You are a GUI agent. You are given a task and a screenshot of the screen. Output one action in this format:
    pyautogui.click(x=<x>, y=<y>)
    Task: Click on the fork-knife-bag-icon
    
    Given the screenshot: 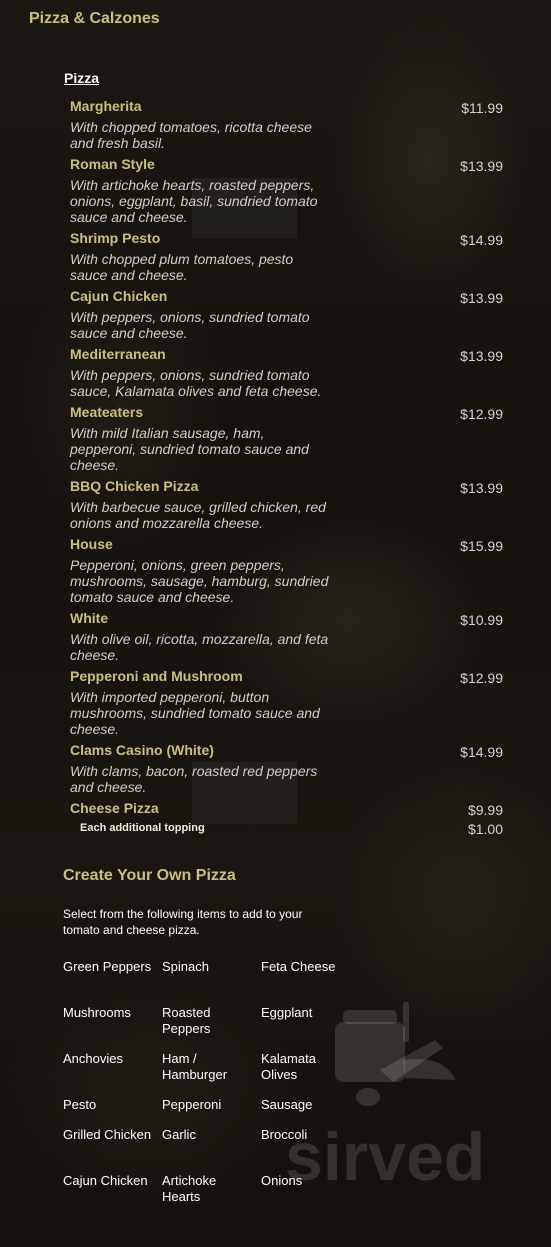 What is the action you would take?
    pyautogui.click(x=395, y=1054)
    